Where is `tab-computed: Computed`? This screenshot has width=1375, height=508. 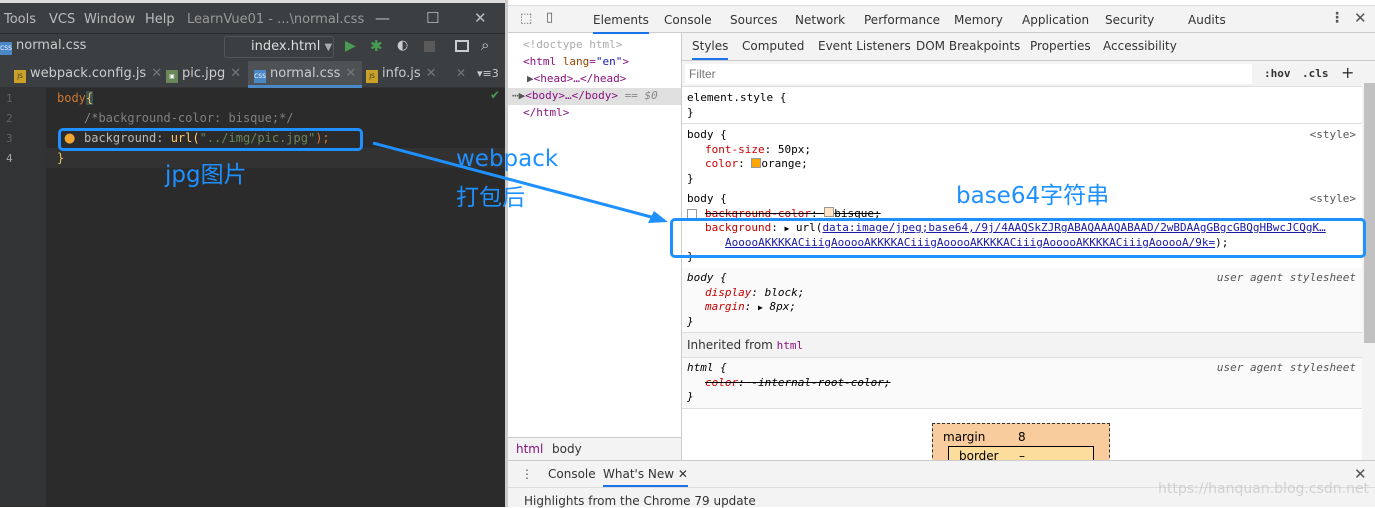 tab-computed: Computed is located at coordinates (773, 46).